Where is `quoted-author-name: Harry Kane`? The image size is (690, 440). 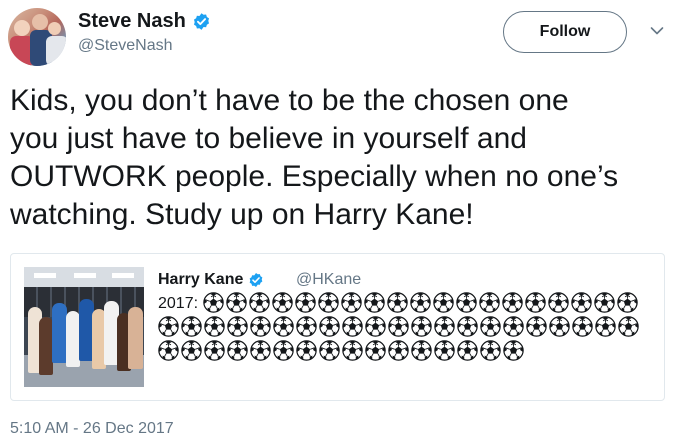
quoted-author-name: Harry Kane is located at coordinates (200, 280).